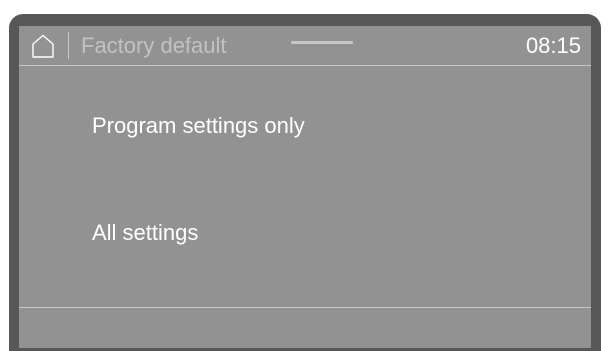 The height and width of the screenshot is (351, 610). I want to click on home-icon, so click(43, 46).